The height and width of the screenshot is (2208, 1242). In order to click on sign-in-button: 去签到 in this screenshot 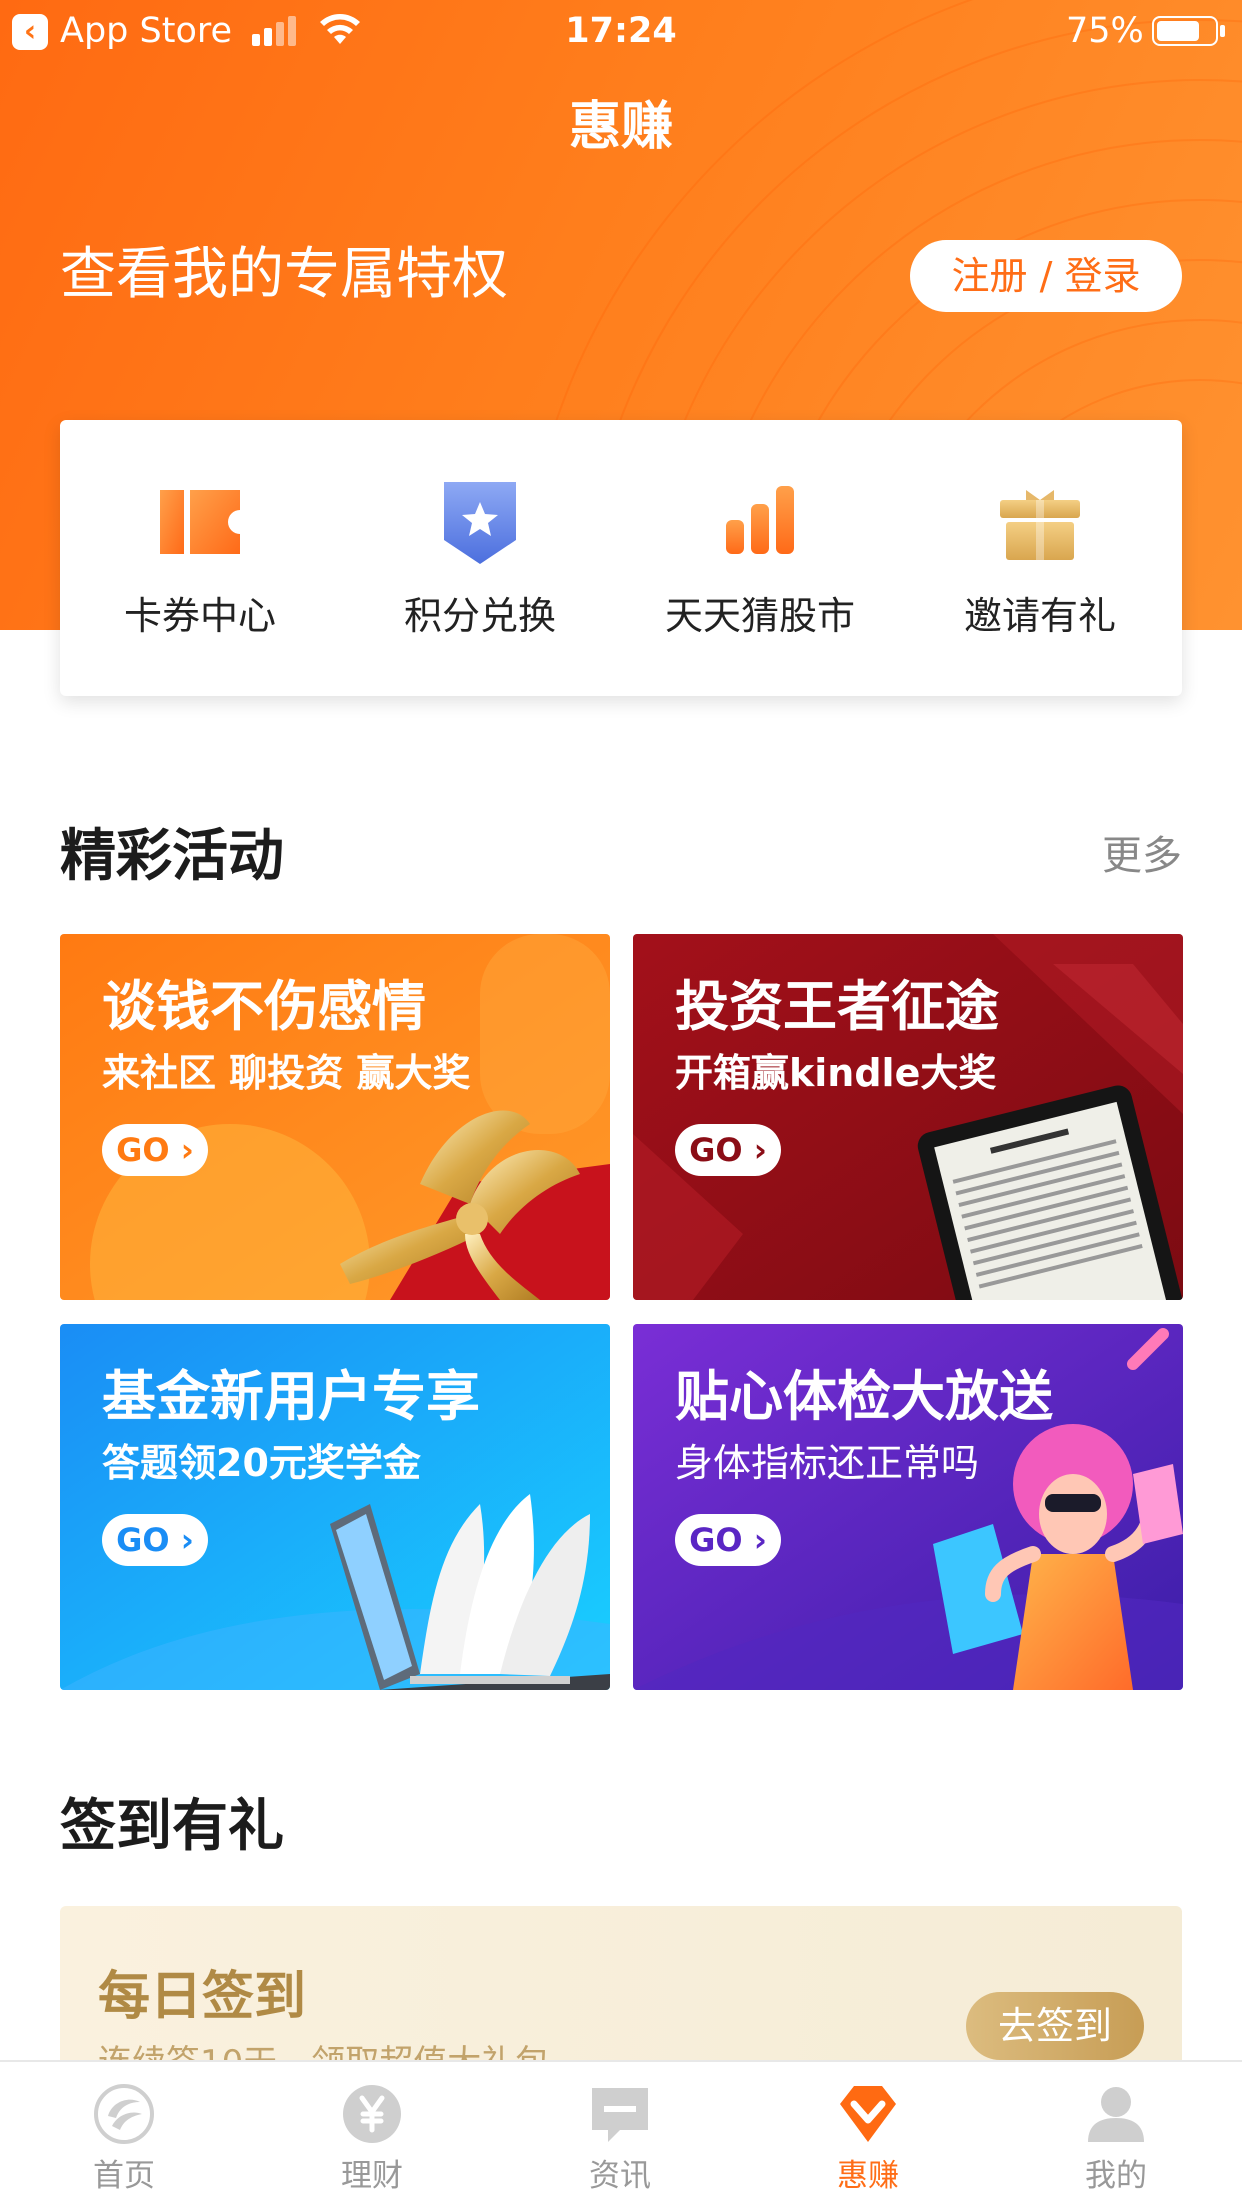, I will do `click(1055, 2026)`.